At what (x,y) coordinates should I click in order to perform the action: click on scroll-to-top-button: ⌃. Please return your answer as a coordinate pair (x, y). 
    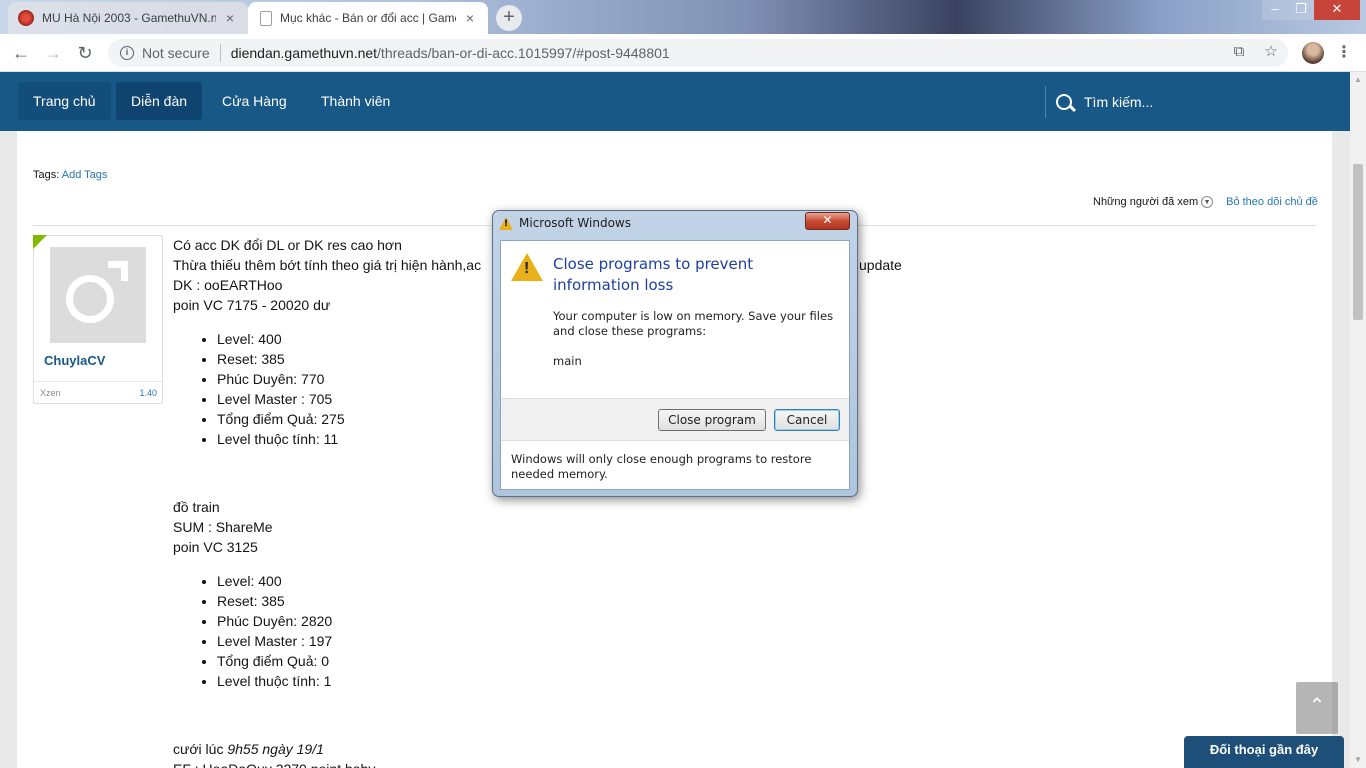
    Looking at the image, I should click on (1317, 708).